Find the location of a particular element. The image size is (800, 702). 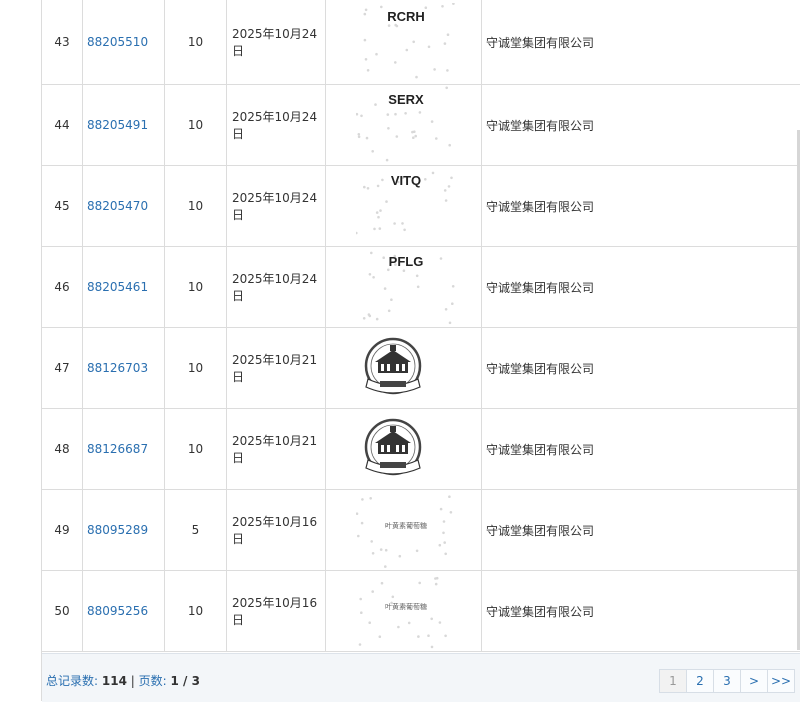

page-2-button: 2 is located at coordinates (700, 681).